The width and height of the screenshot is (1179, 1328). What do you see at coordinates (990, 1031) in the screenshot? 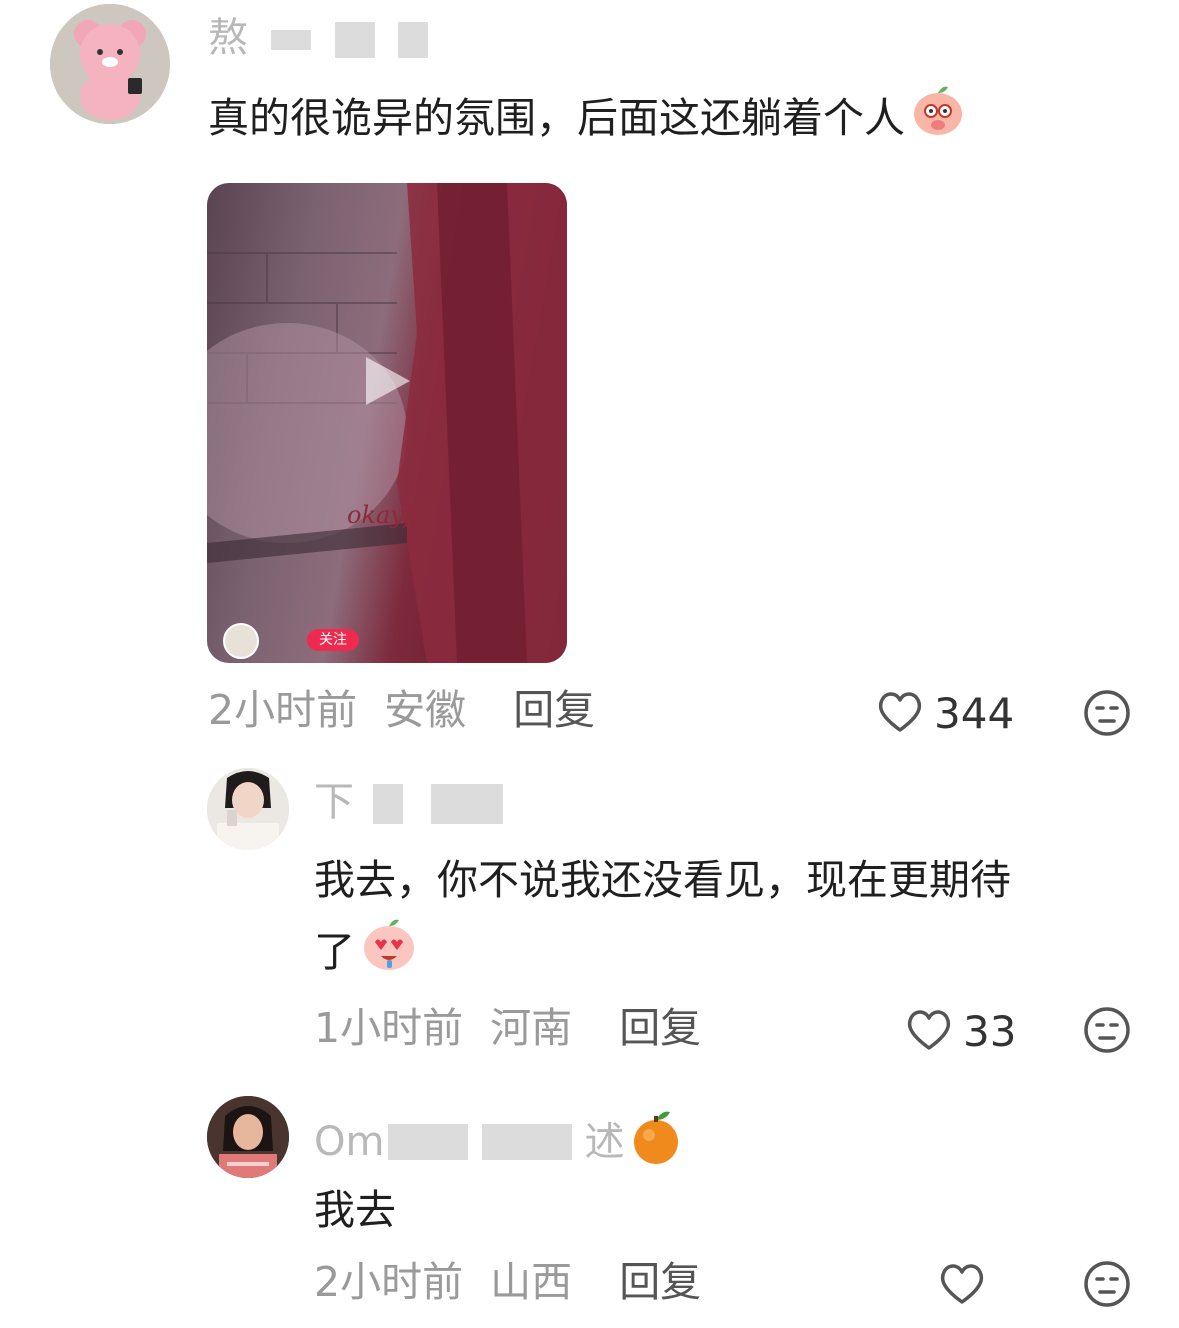
I see `like-count: 33` at bounding box center [990, 1031].